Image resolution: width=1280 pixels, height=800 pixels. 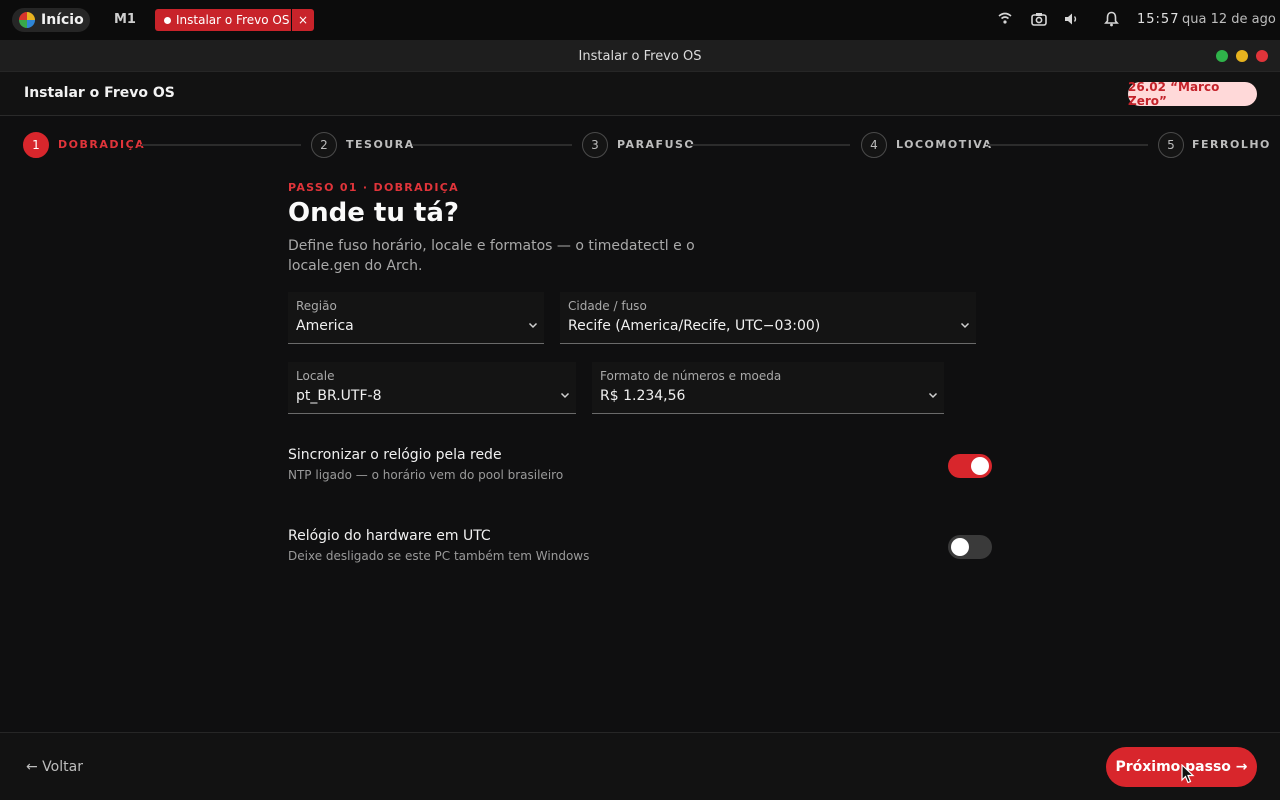 What do you see at coordinates (315, 376) in the screenshot?
I see `locale-label: Locale` at bounding box center [315, 376].